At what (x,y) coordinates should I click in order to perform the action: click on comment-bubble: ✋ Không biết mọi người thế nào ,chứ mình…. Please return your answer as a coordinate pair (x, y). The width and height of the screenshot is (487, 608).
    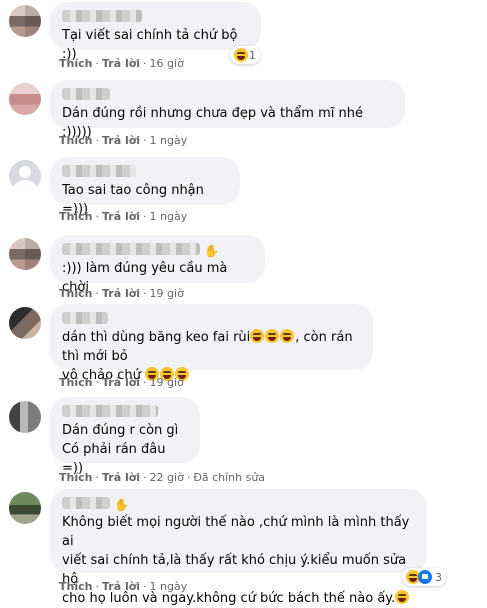
    Looking at the image, I should click on (238, 547).